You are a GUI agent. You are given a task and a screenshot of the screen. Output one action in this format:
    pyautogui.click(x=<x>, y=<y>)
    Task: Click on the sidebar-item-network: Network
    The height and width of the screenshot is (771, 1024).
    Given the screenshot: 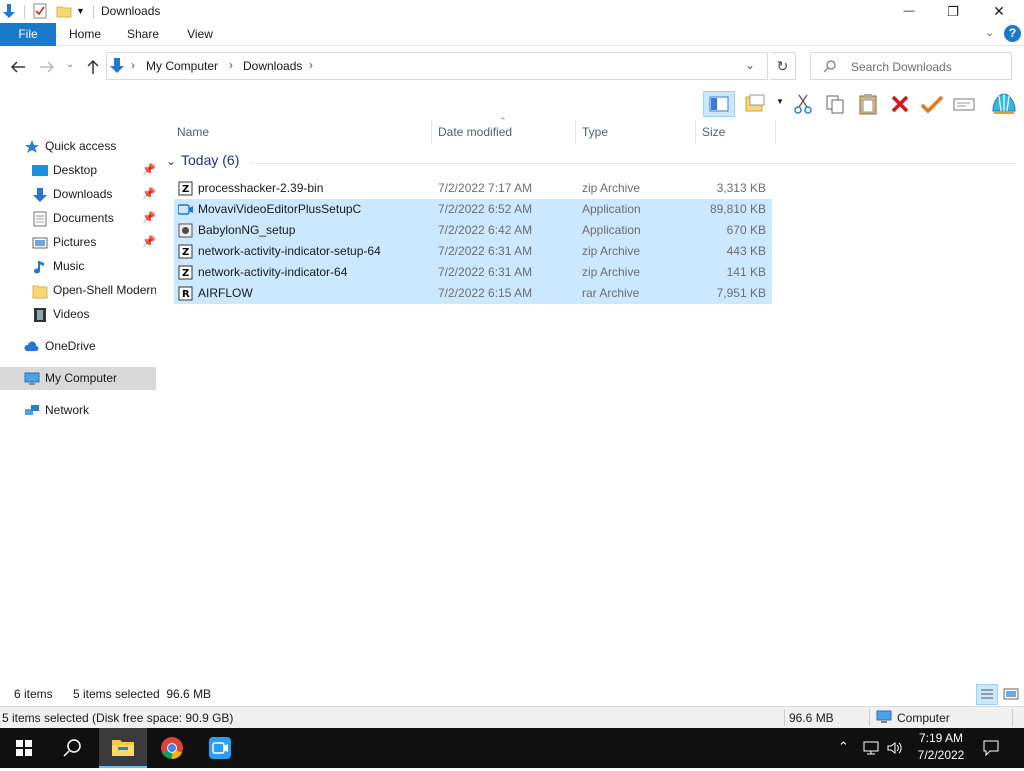 What is the action you would take?
    pyautogui.click(x=78, y=410)
    